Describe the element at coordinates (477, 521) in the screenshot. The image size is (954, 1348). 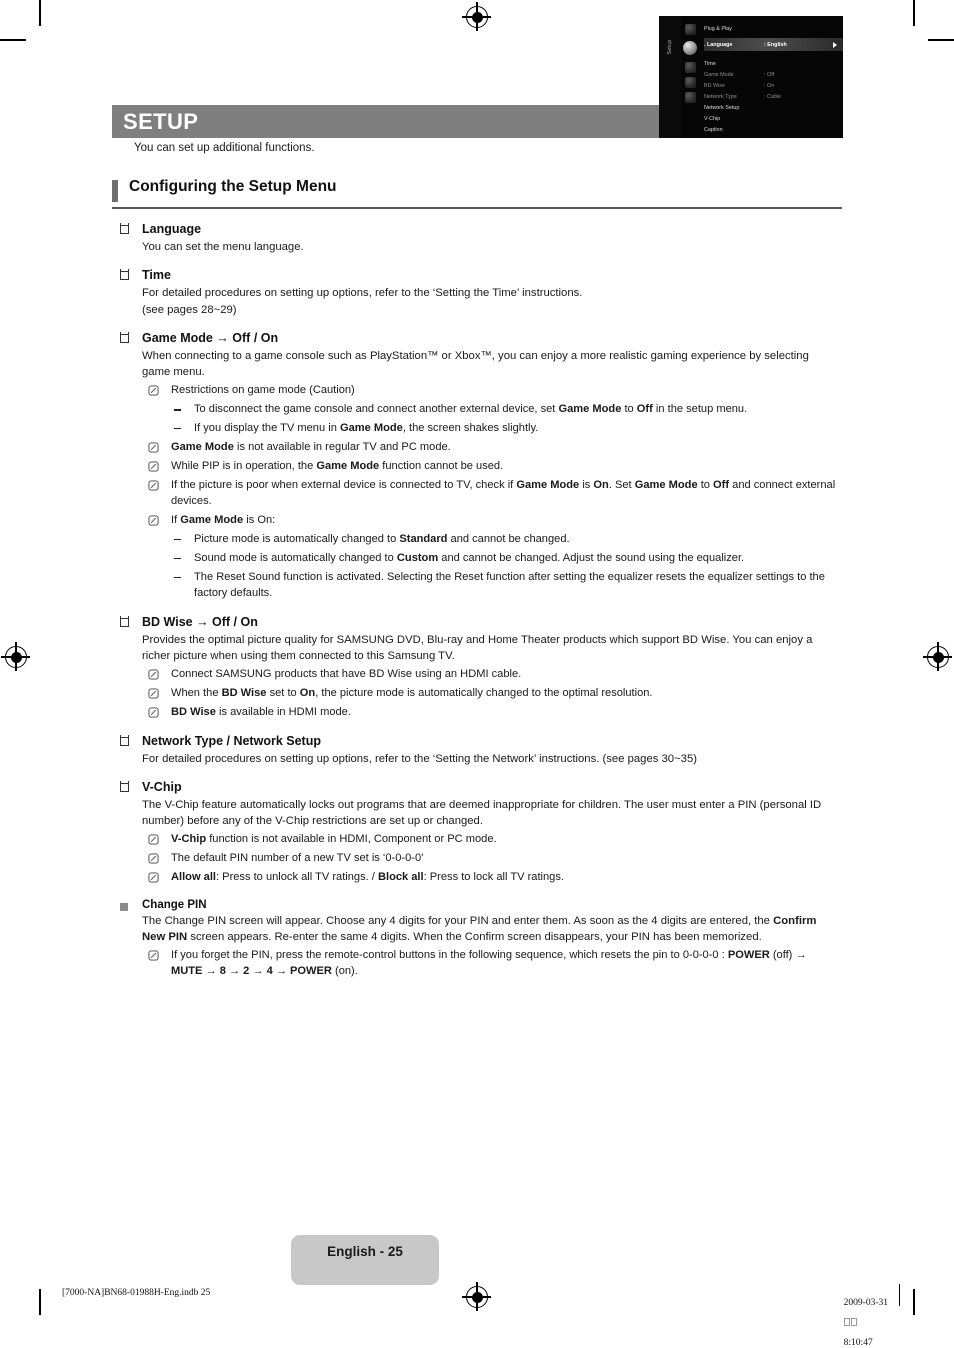
I see `note-game-is-on: If Game Mode is On:` at that location.